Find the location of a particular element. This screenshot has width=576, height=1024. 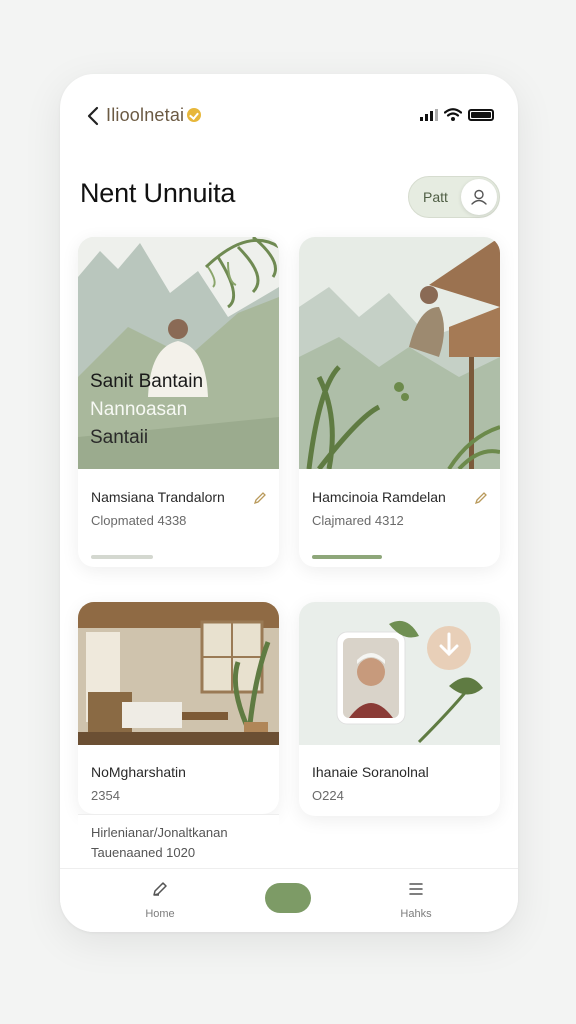

bottom-nav: Home Hahks is located at coordinates (289, 900).